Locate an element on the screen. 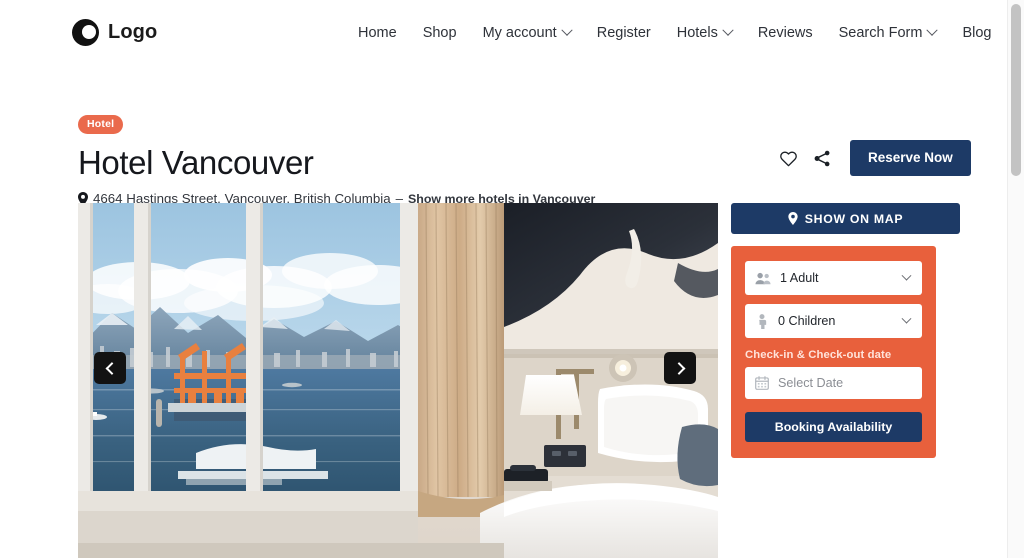  site-logo: Logo is located at coordinates (114, 32).